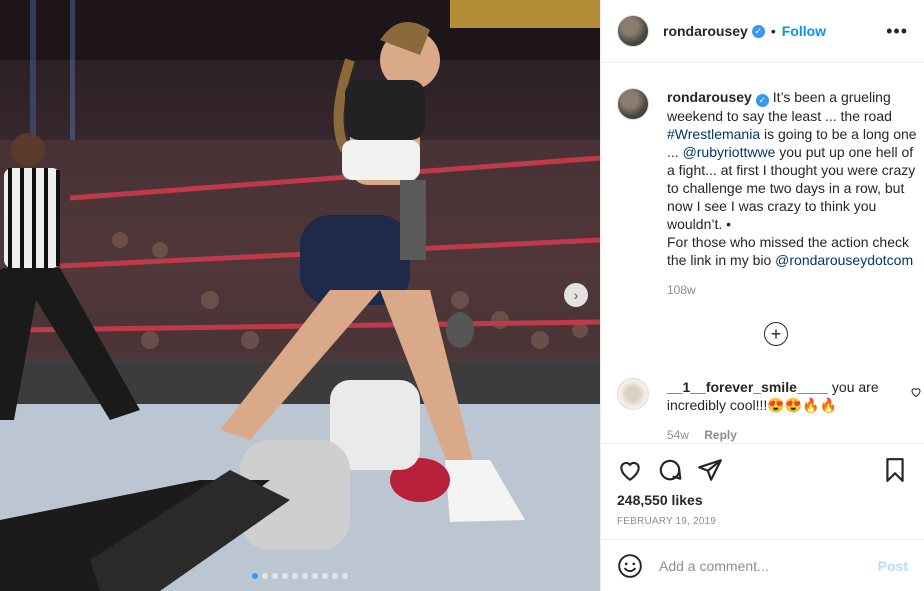 This screenshot has width=924, height=591. Describe the element at coordinates (844, 260) in the screenshot. I see `mention-link: @rondarouseydotcom` at that location.